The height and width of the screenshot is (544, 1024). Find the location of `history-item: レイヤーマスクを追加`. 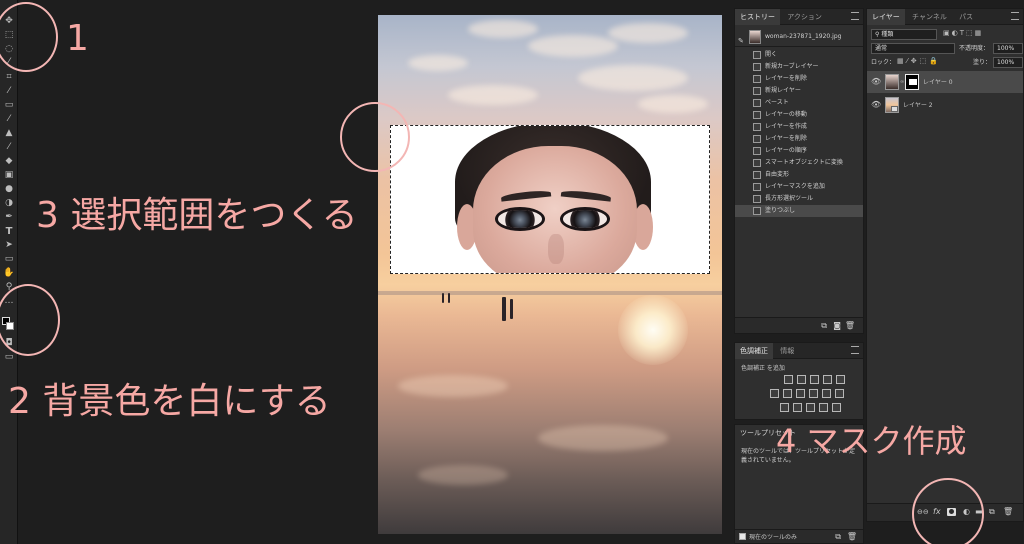

history-item: レイヤーマスクを追加 is located at coordinates (799, 187).